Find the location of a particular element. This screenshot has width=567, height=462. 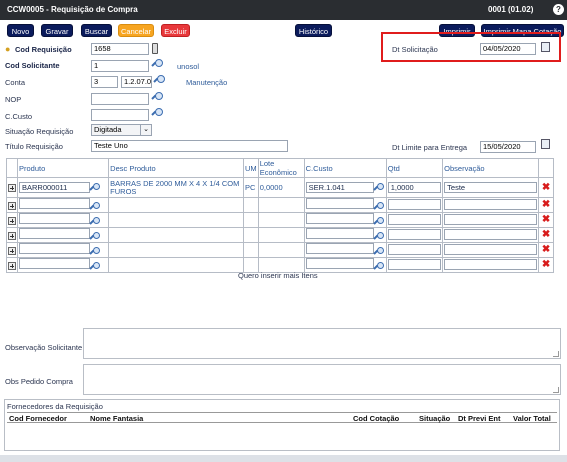

observacao-solicitante-label: Observação Solicitante is located at coordinates (44, 347).